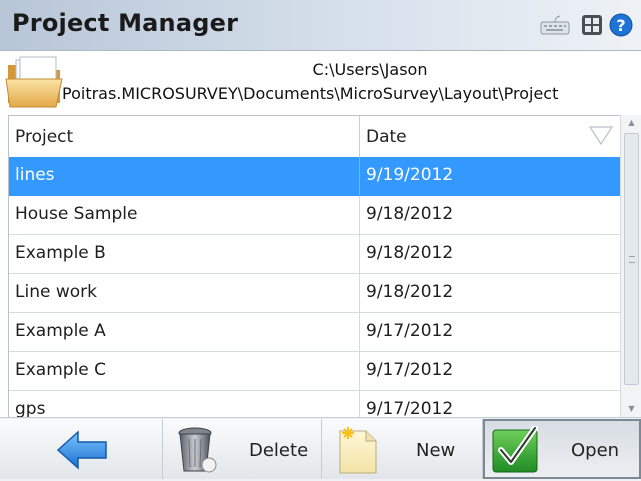 This screenshot has height=481, width=641. I want to click on vertical-scrollbar: ▲ ▼, so click(630, 266).